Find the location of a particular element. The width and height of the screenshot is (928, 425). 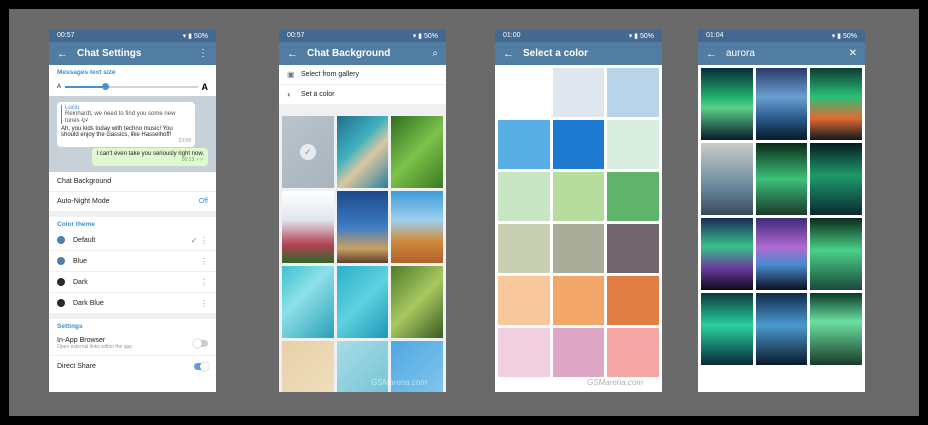

theme-color-swatch is located at coordinates (61, 240).